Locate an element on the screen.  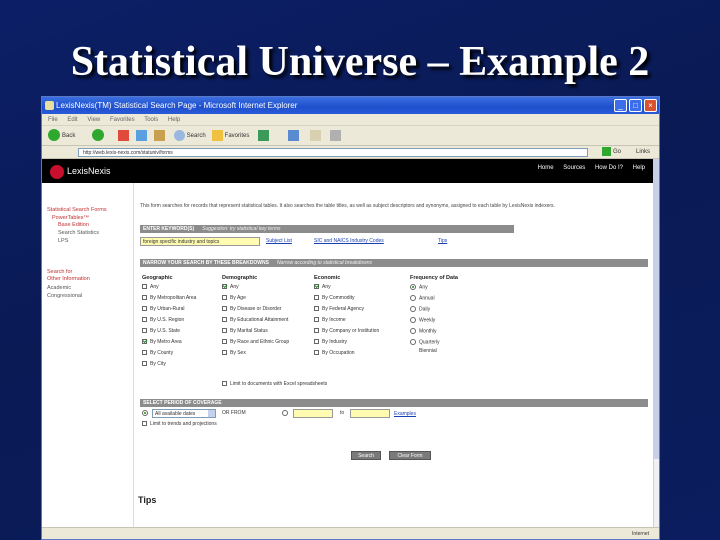
from-date-input is located at coordinates (313, 413).